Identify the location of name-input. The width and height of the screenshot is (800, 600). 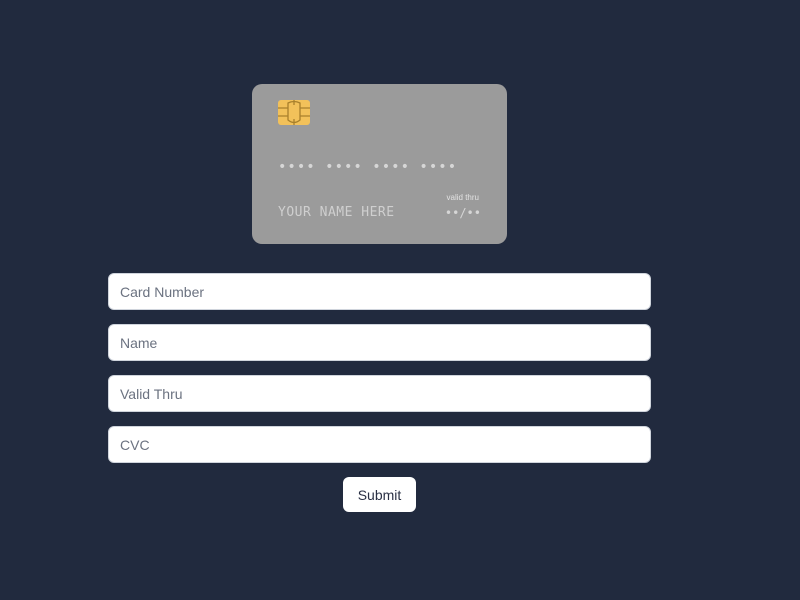
(379, 342).